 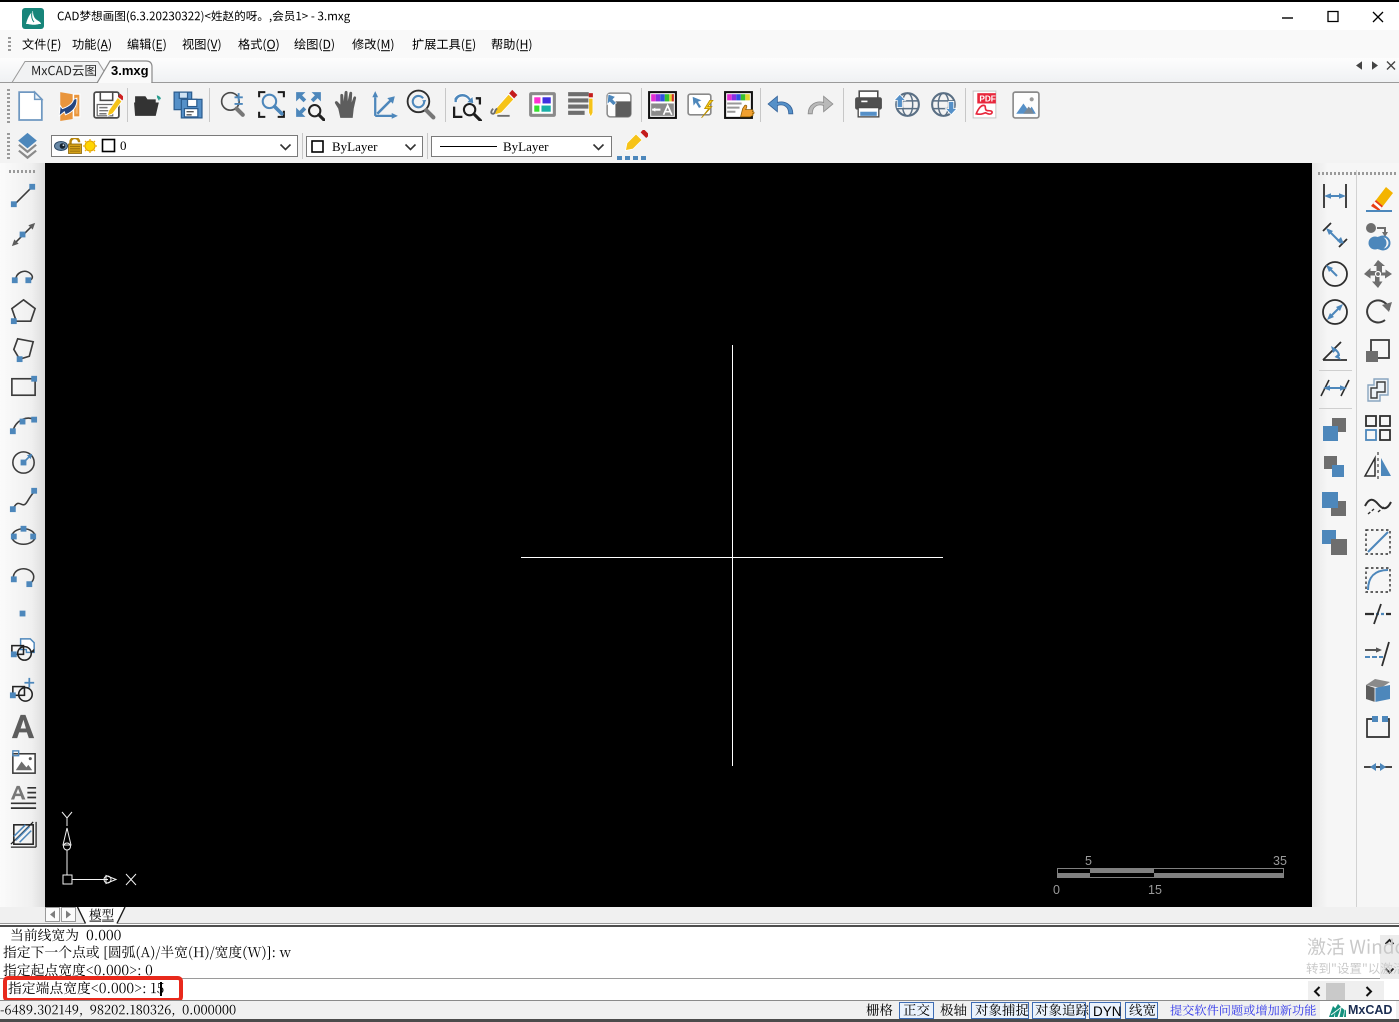 What do you see at coordinates (1088, 861) in the screenshot?
I see `svg-text: 5` at bounding box center [1088, 861].